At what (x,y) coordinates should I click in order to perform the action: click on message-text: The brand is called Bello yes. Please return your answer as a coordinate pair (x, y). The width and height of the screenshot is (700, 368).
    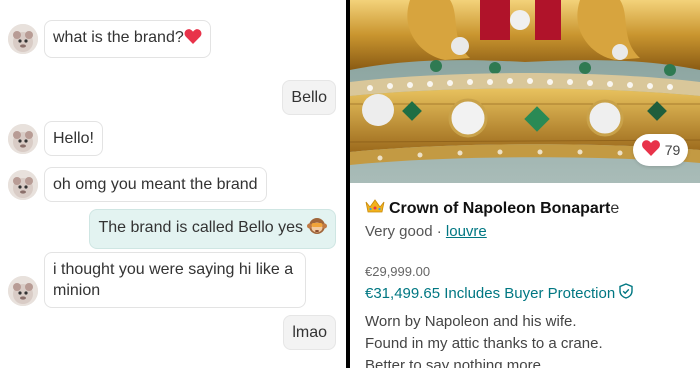
    Looking at the image, I should click on (200, 227).